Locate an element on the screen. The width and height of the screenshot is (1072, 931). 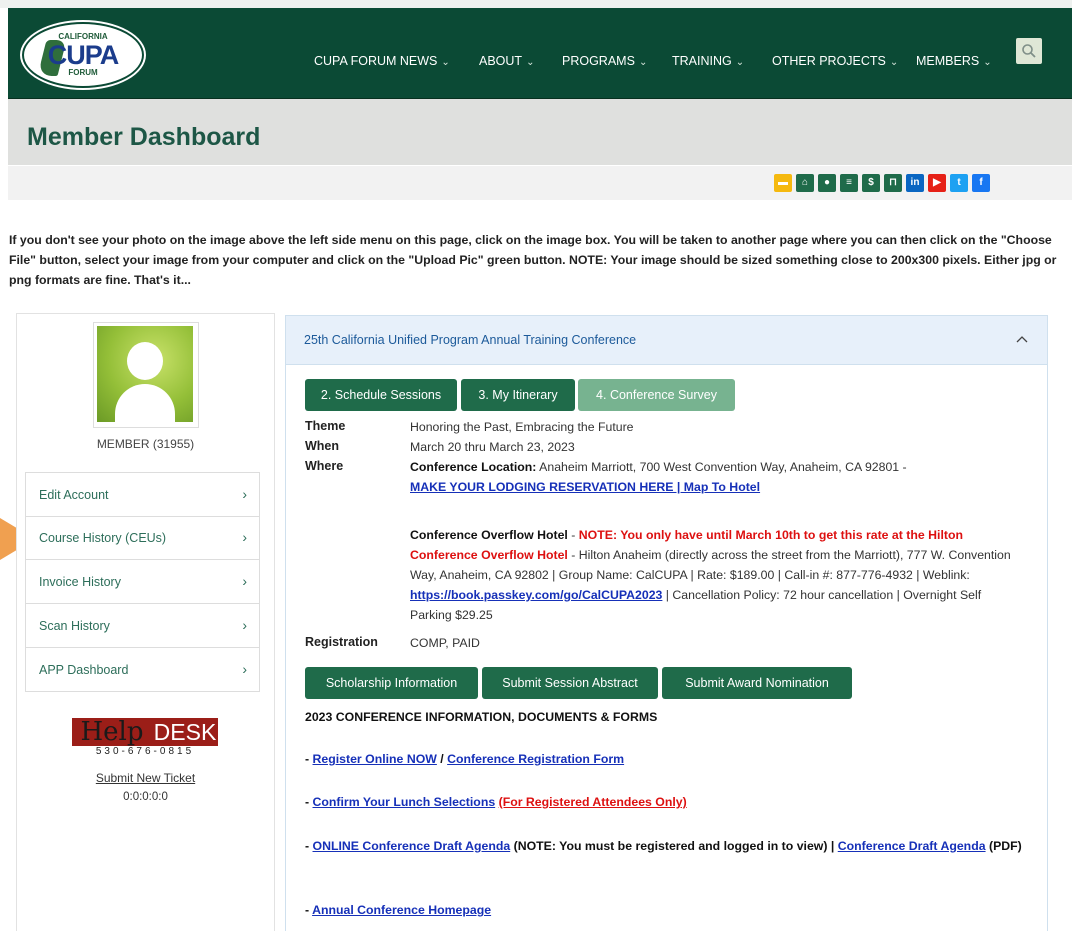
register-online-link: Register Online NOW is located at coordinates (375, 759).